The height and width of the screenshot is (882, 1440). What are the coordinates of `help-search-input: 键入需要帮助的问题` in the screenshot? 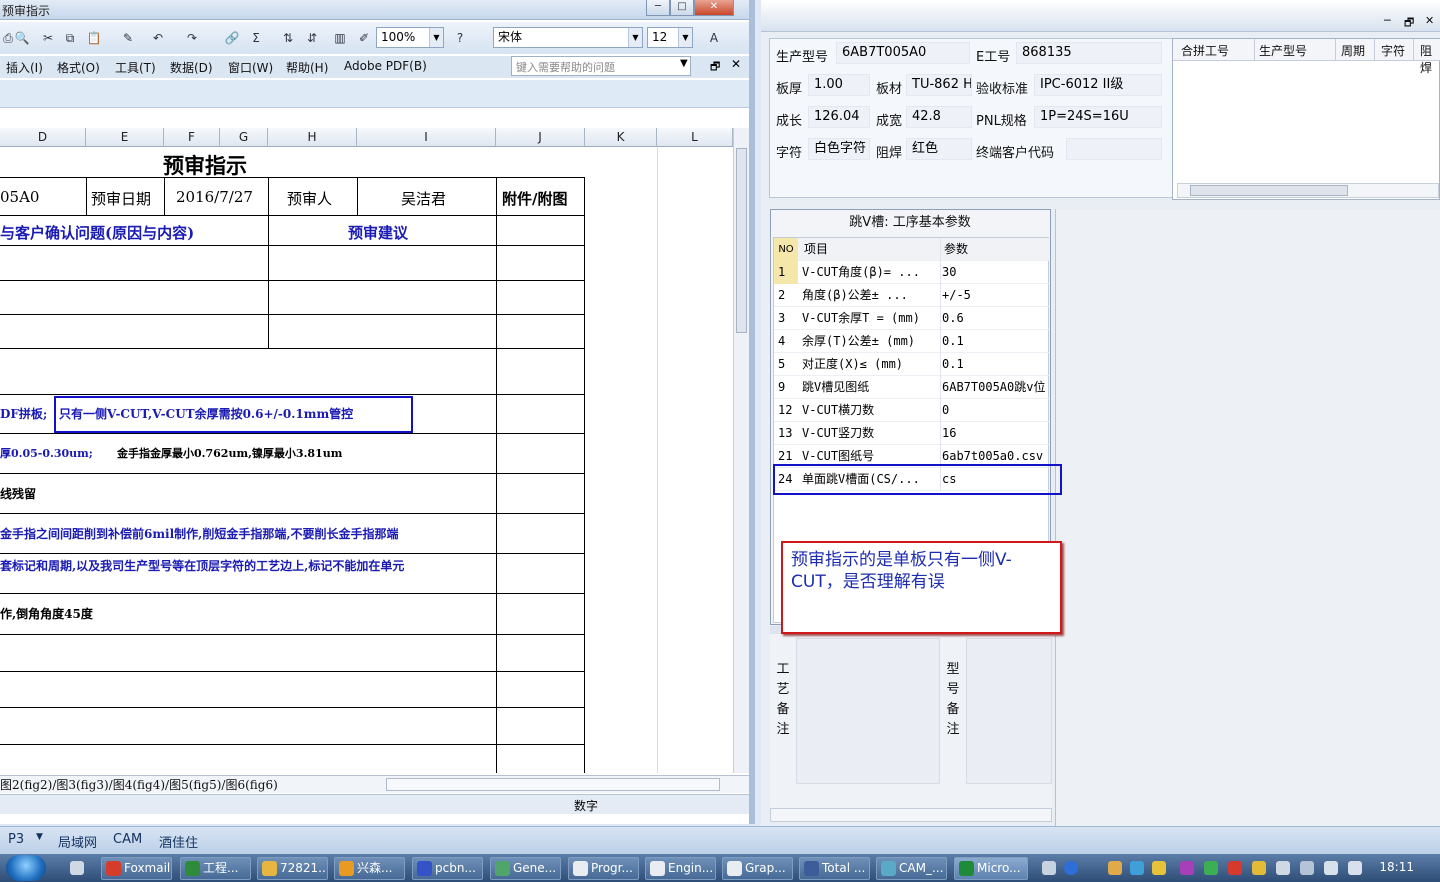 It's located at (601, 66).